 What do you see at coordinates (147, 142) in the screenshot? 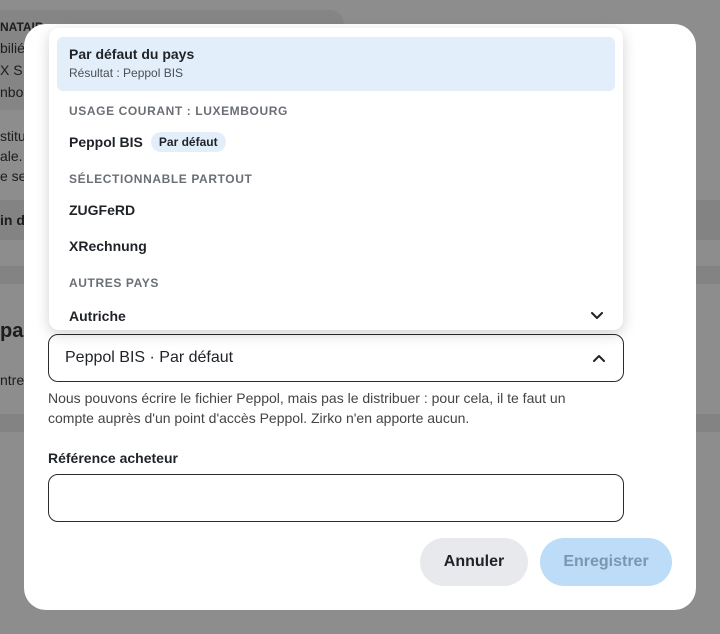
I see `option-peppol-bis: Peppol BIS Par défaut` at bounding box center [147, 142].